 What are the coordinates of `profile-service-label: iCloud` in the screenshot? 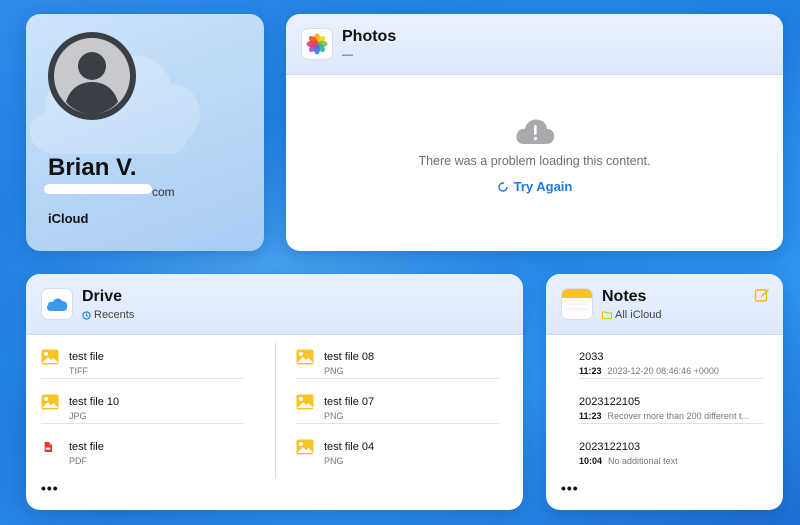 It's located at (68, 218).